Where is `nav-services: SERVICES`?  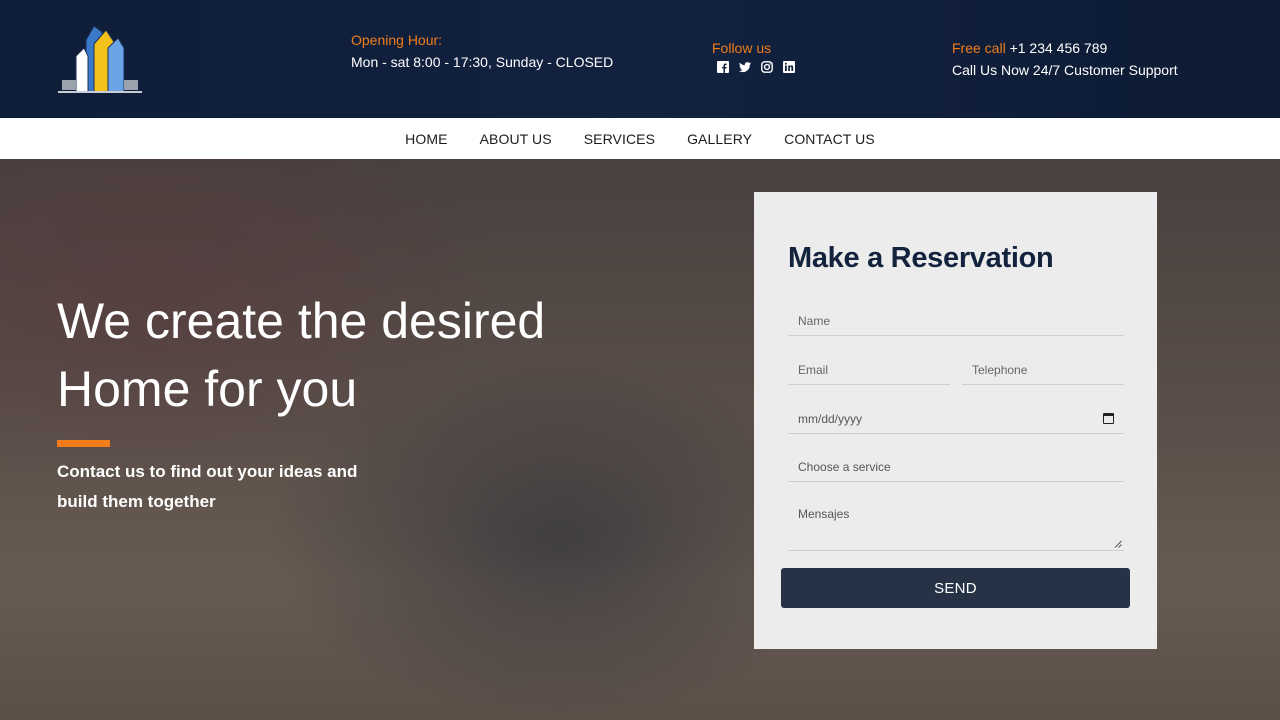 nav-services: SERVICES is located at coordinates (619, 139).